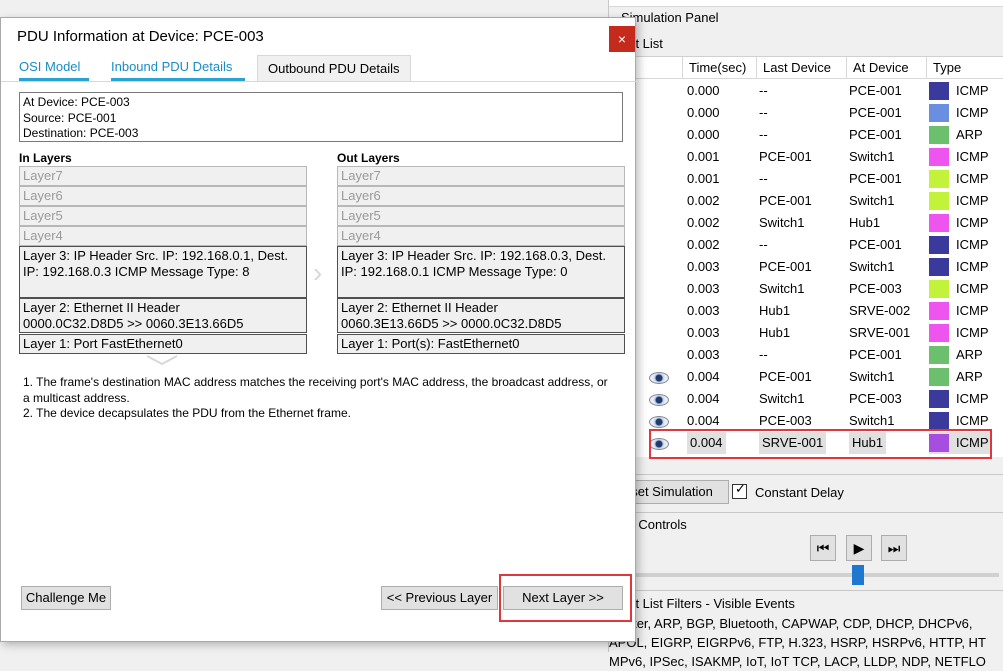  What do you see at coordinates (163, 236) in the screenshot?
I see `in-layer-4: Layer4` at bounding box center [163, 236].